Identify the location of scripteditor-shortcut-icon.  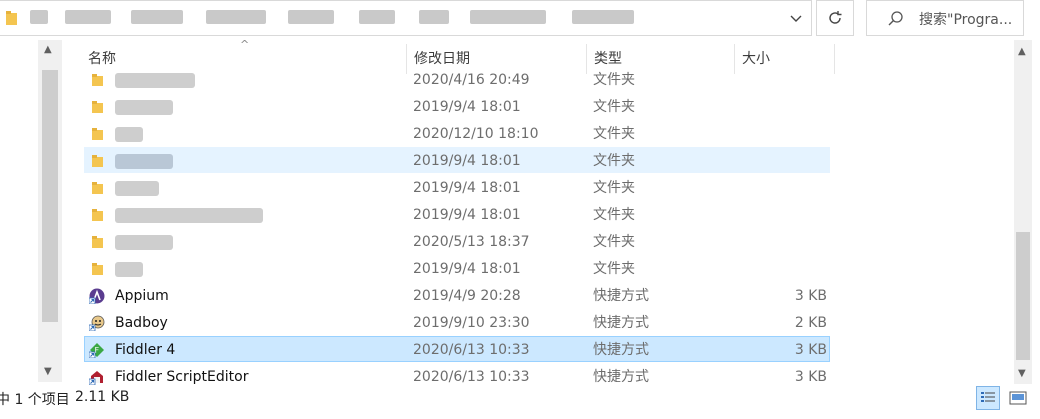
(96, 378).